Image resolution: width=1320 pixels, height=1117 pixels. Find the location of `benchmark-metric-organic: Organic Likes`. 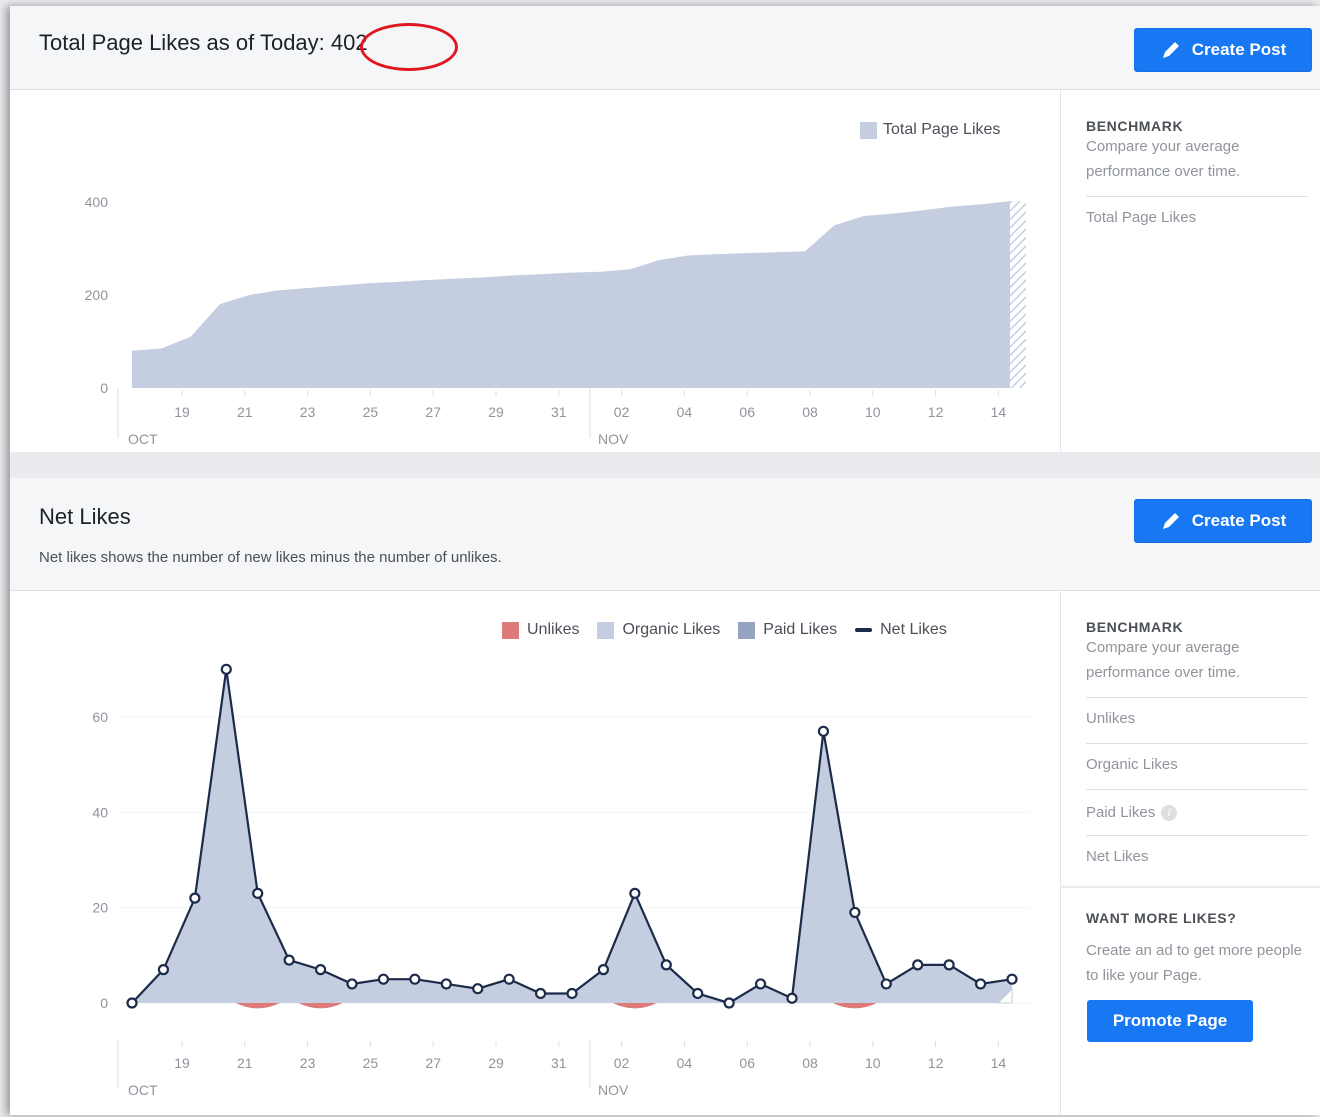

benchmark-metric-organic: Organic Likes is located at coordinates (1197, 766).